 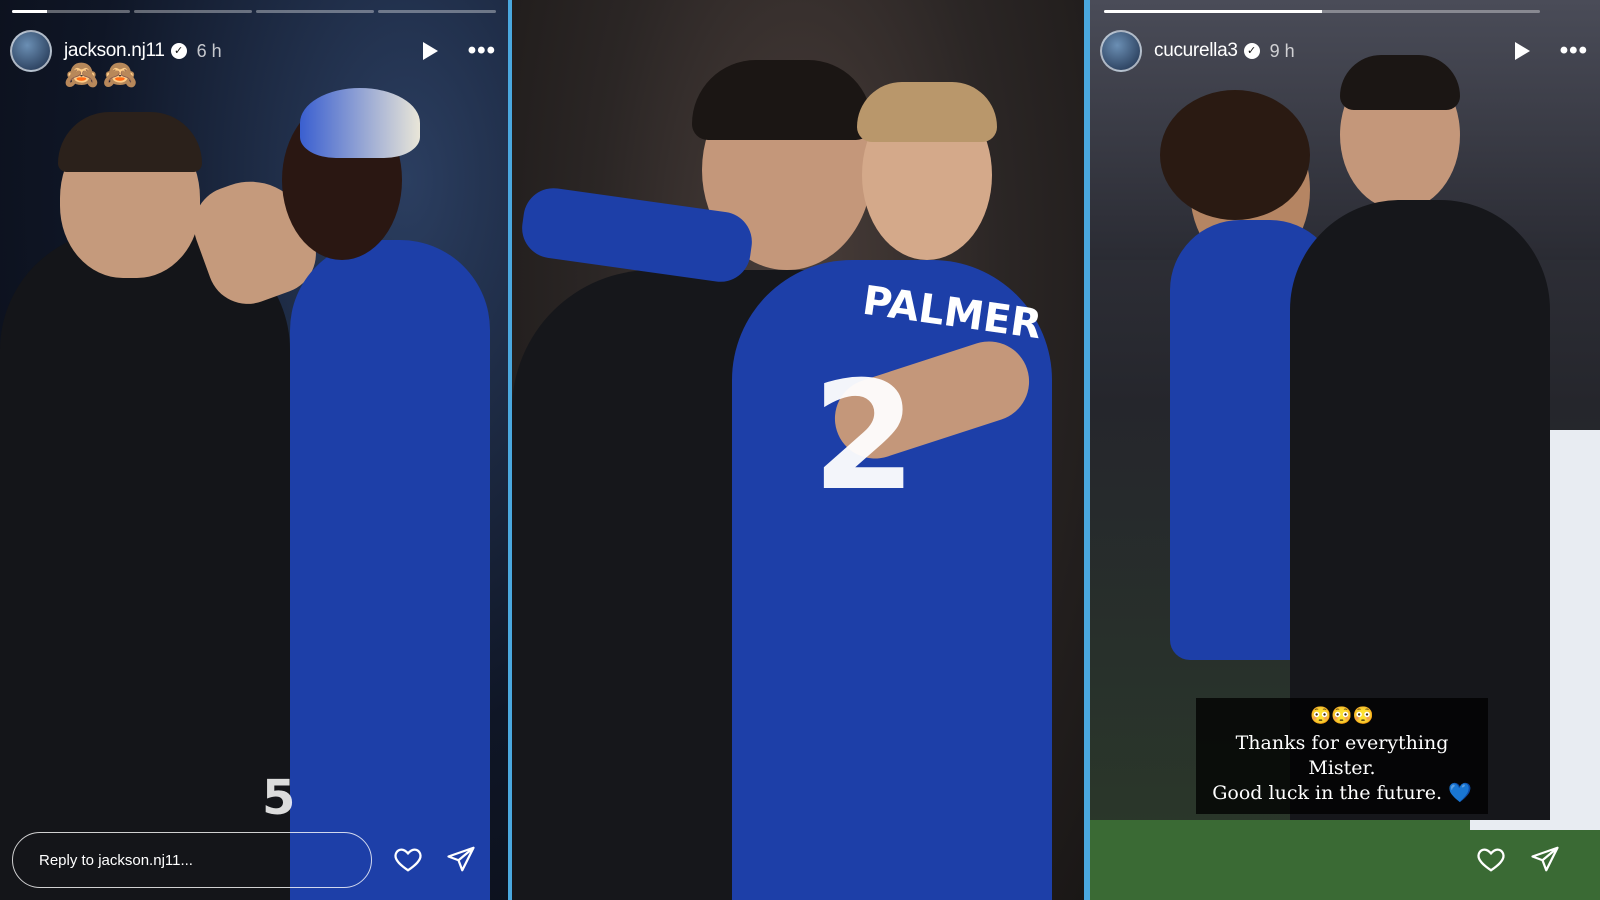 I want to click on caption-line-1: Thanks for everything Mister., so click(x=1342, y=755).